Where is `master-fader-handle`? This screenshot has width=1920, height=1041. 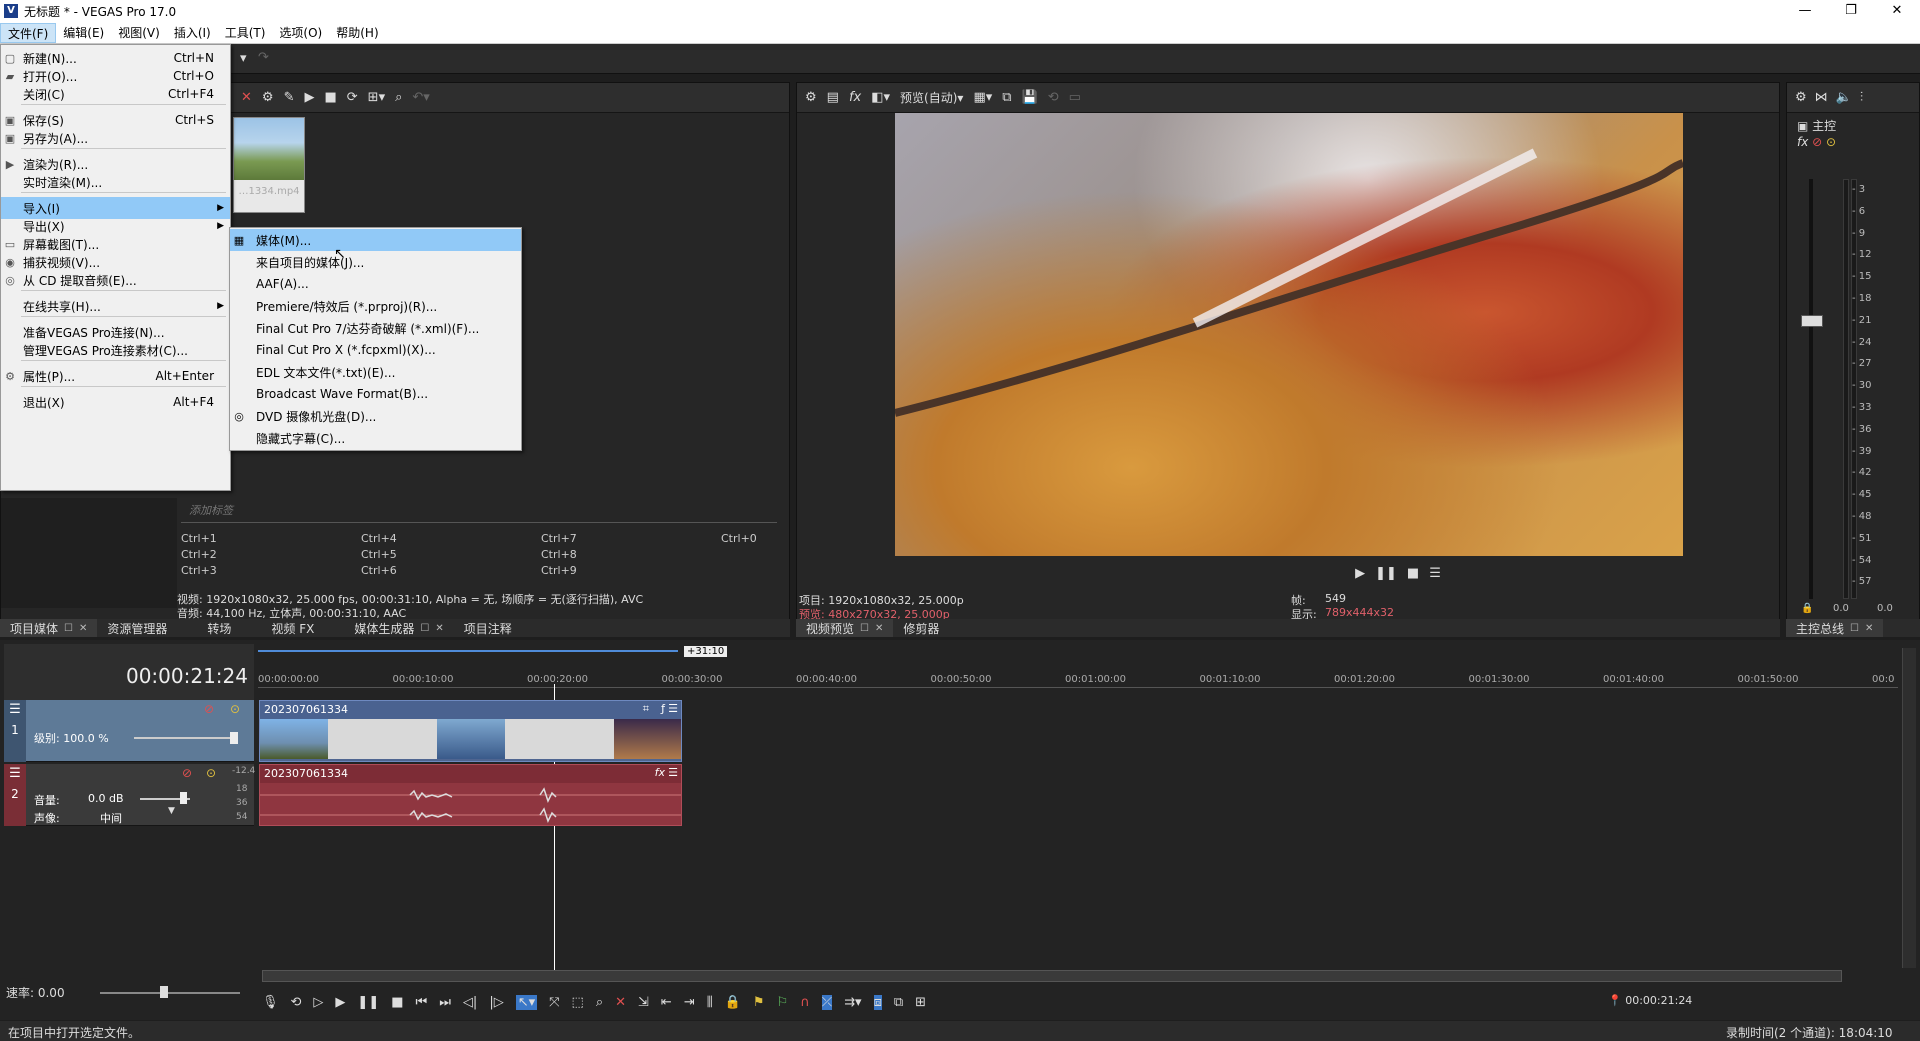
master-fader-handle is located at coordinates (1812, 321).